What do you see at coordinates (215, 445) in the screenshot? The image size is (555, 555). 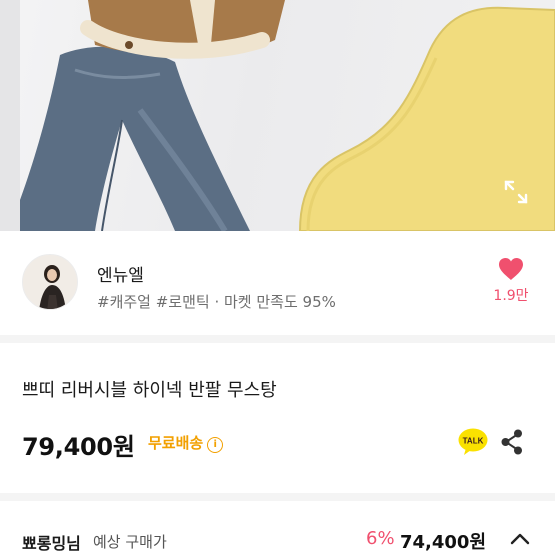 I see `info-icon: i` at bounding box center [215, 445].